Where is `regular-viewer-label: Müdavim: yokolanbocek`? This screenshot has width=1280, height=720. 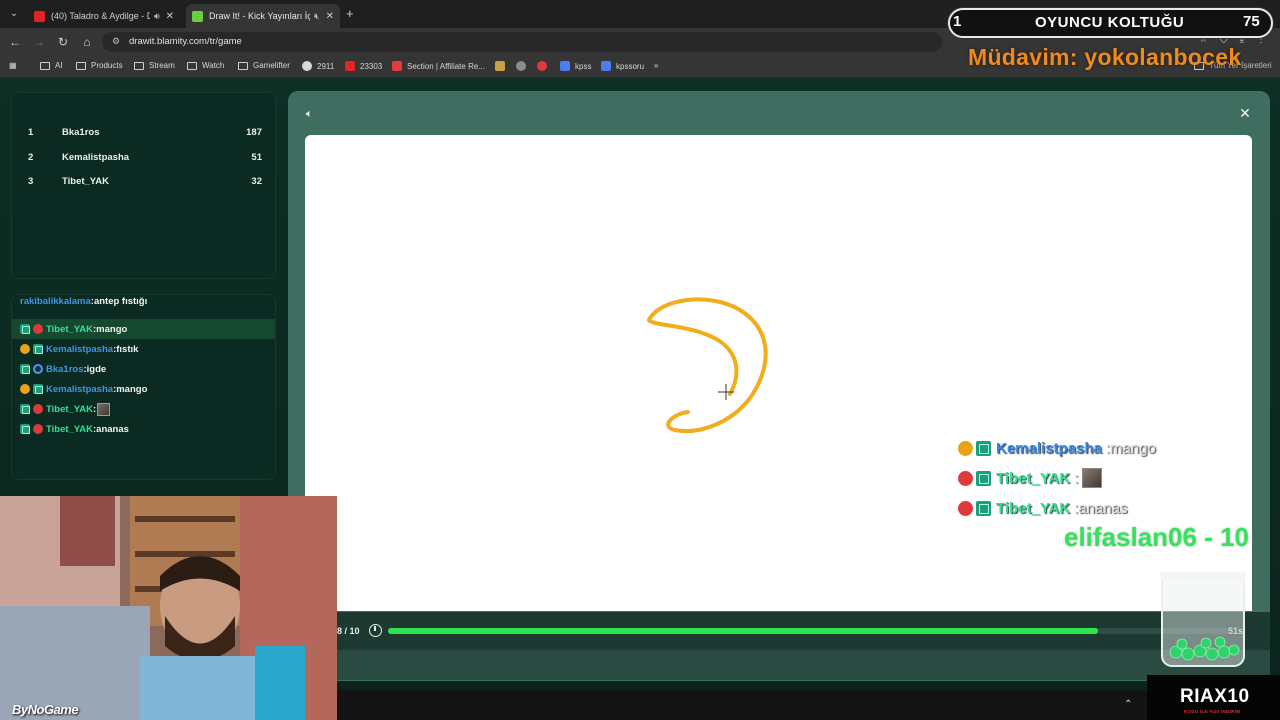 regular-viewer-label: Müdavim: yokolanbocek is located at coordinates (1105, 57).